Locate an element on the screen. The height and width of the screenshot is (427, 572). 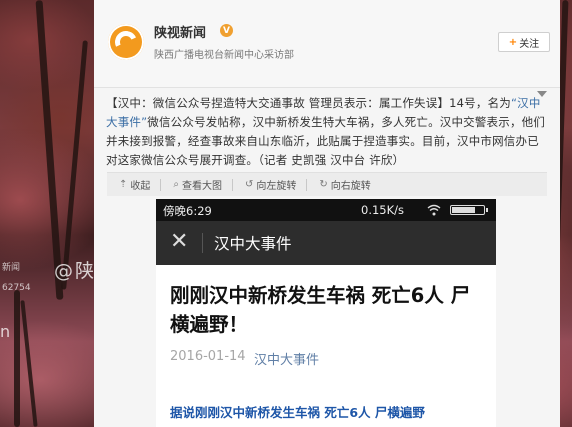
nav-divider is located at coordinates (202, 243).